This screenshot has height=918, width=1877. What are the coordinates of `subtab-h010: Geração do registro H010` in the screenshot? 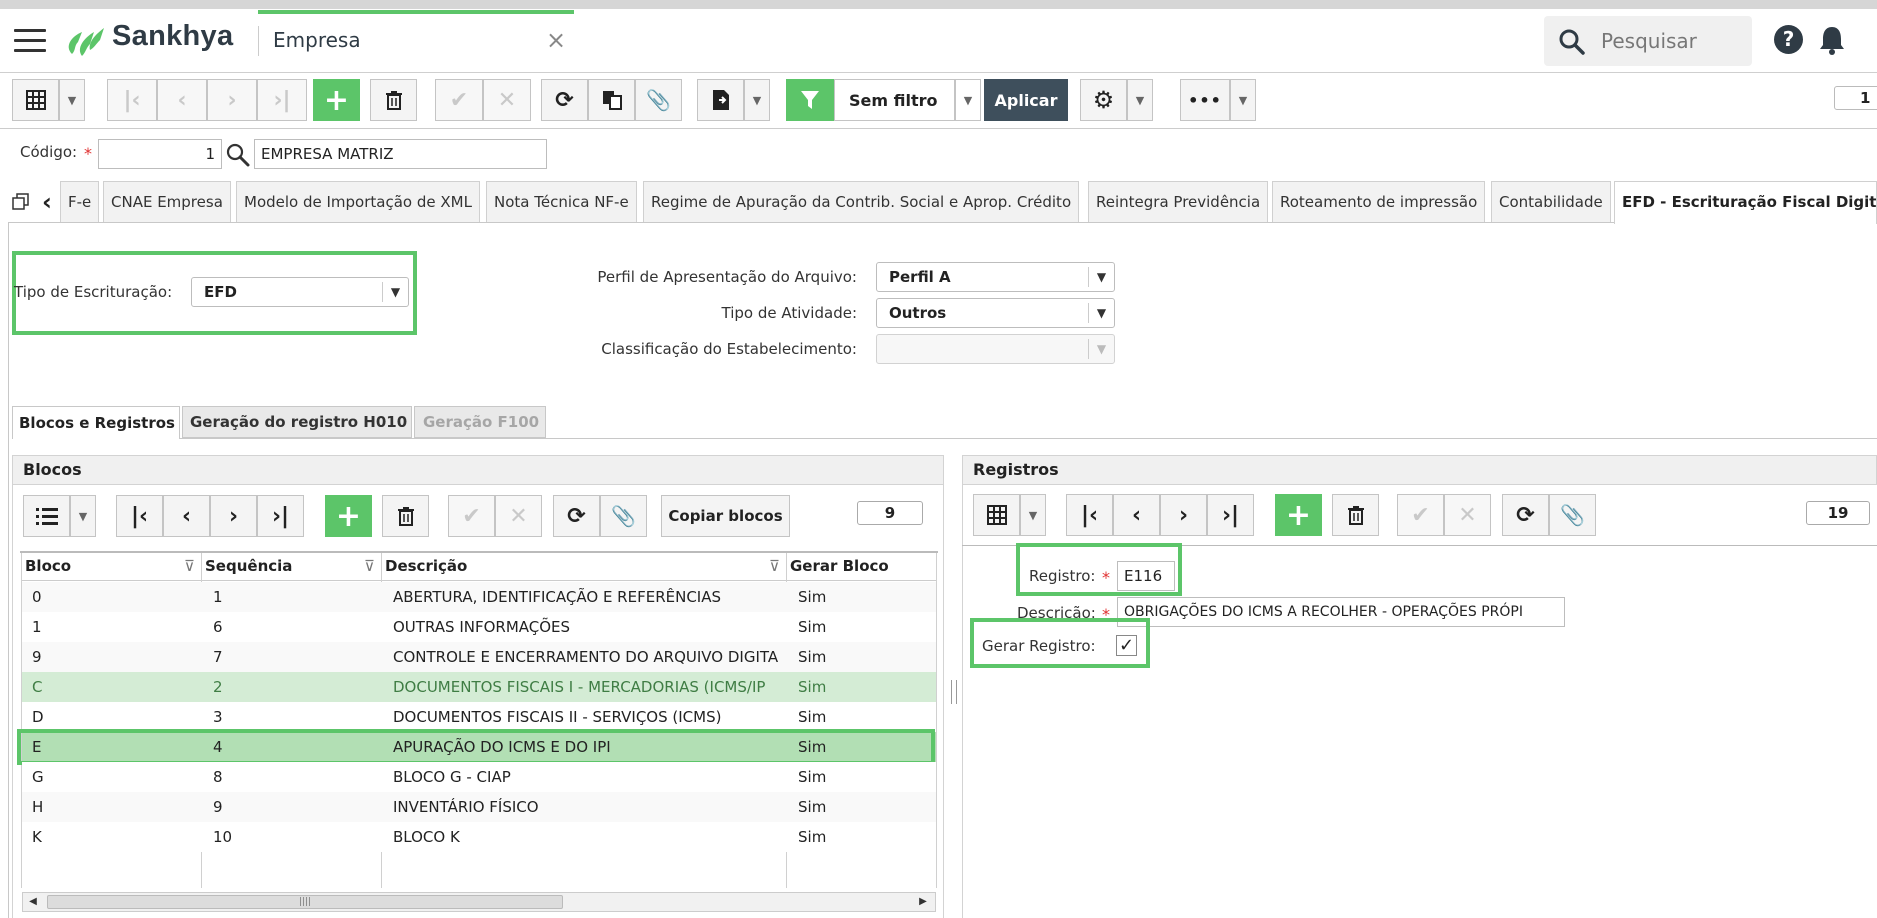 It's located at (297, 422).